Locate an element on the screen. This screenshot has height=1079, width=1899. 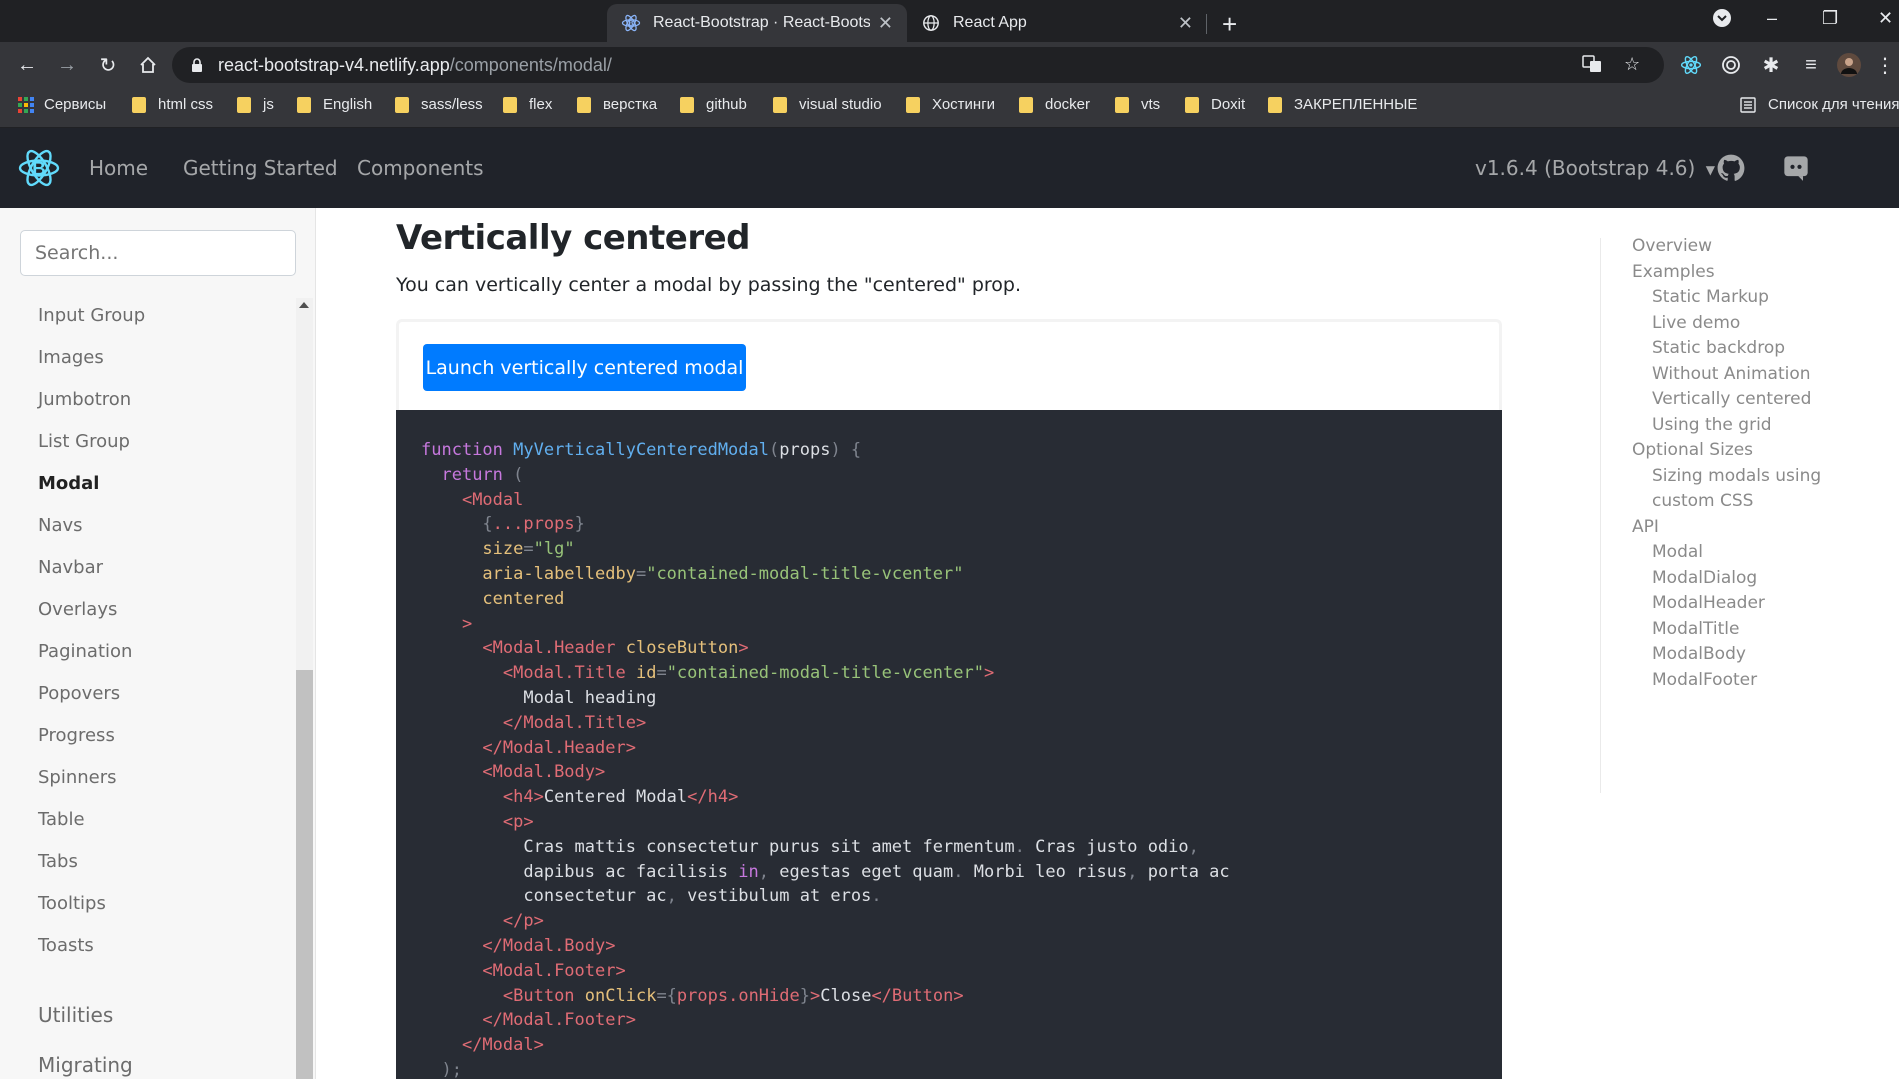
toc-link: Static Markup is located at coordinates (1710, 297).